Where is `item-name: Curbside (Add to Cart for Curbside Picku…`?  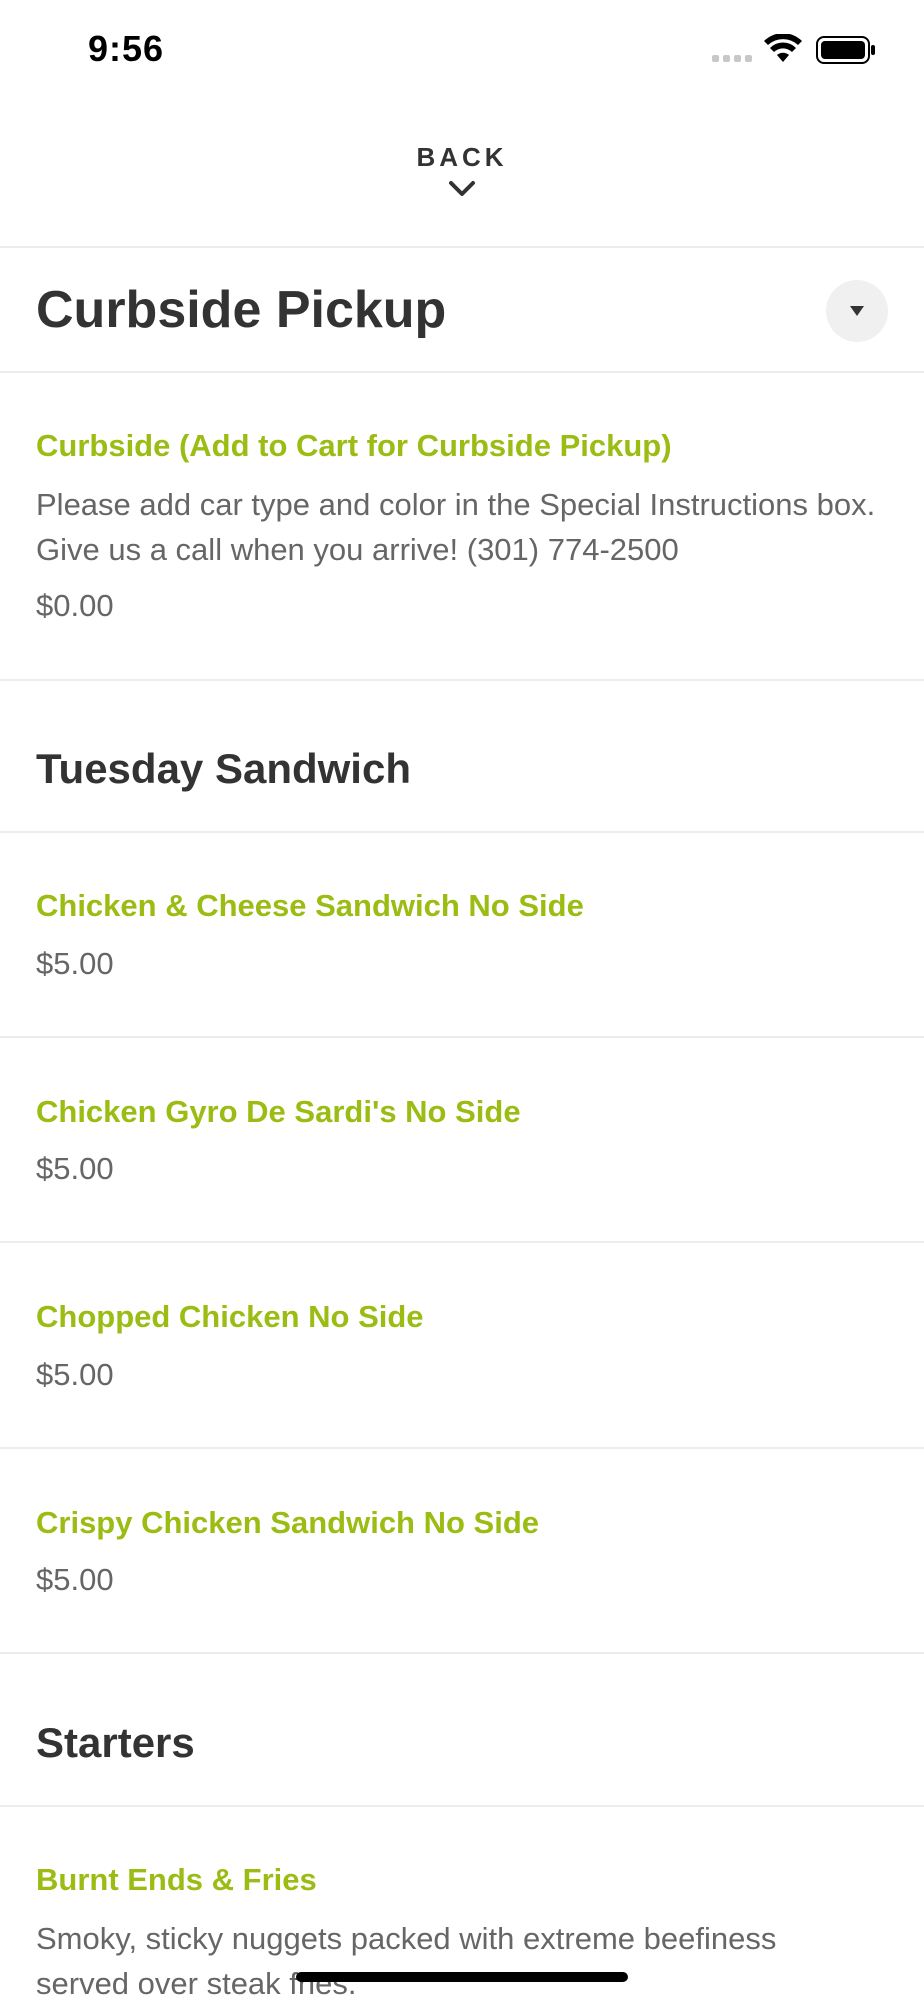
item-name: Curbside (Add to Cart for Curbside Picku… is located at coordinates (354, 445).